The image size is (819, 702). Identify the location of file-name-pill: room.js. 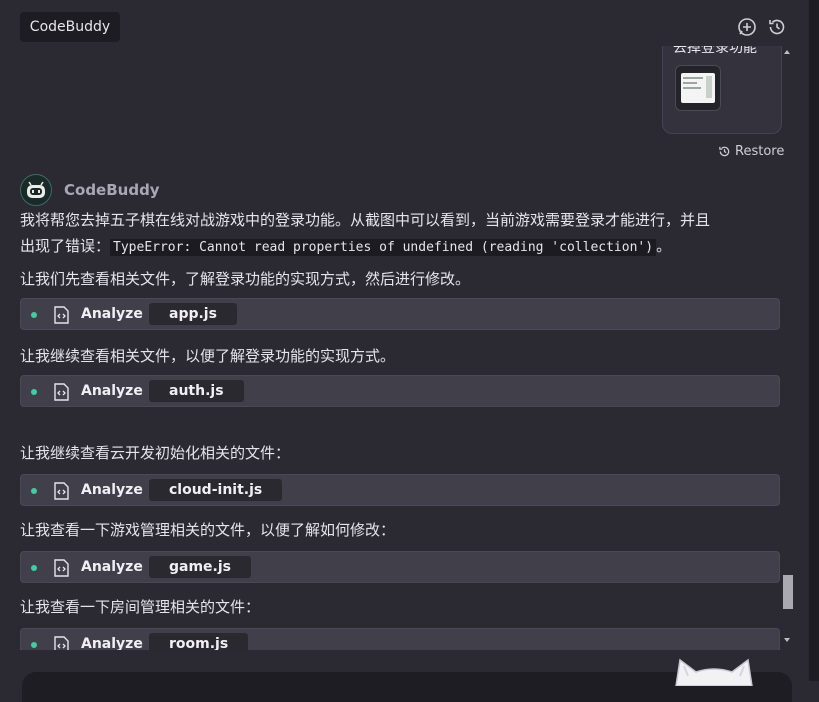
(199, 641).